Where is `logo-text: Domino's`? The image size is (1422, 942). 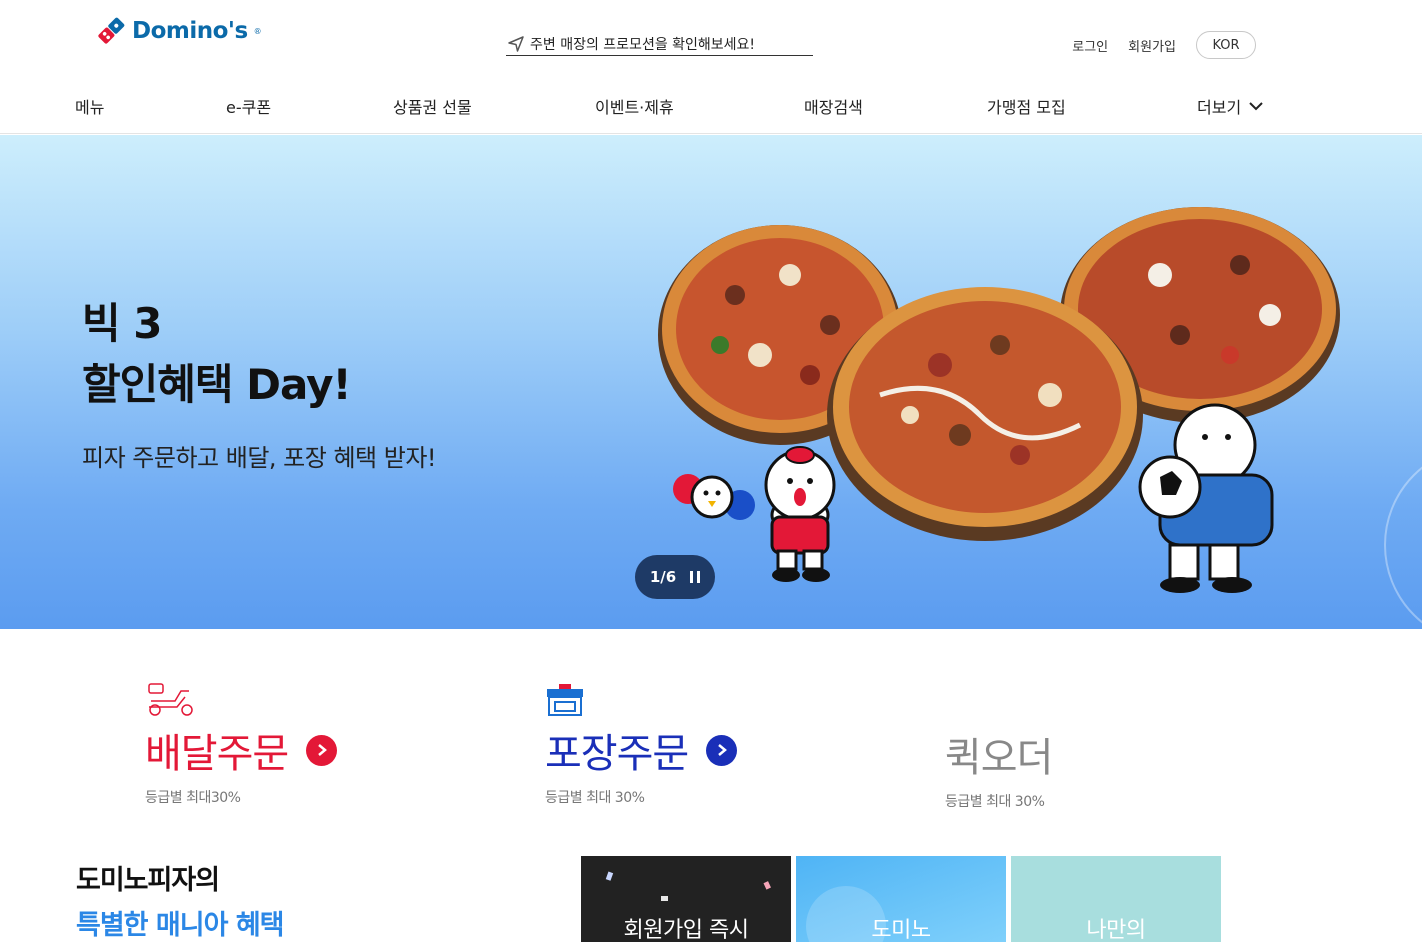 logo-text: Domino's is located at coordinates (190, 31).